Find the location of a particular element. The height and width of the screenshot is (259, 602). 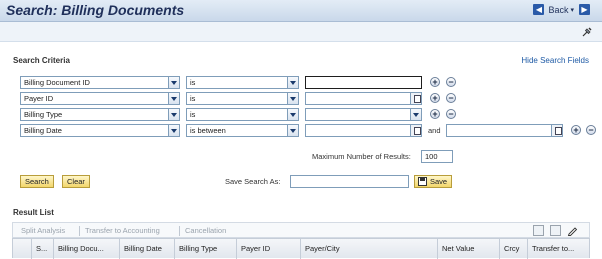

pencil-icon is located at coordinates (572, 230).